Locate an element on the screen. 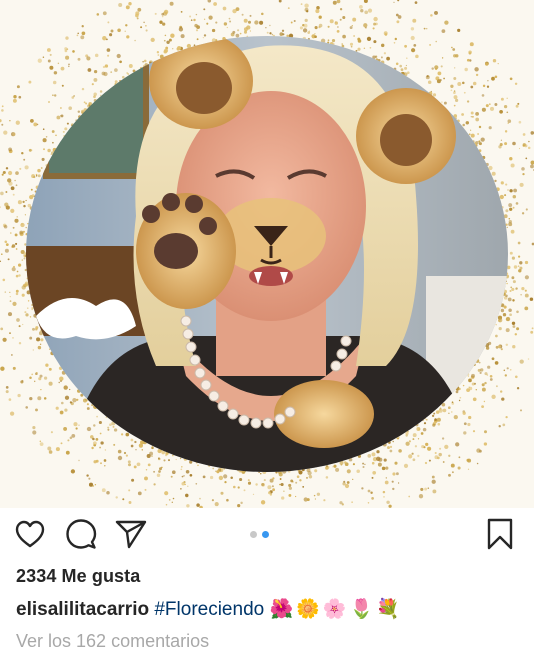  caption-hashtag: #Floreciendo is located at coordinates (209, 609).